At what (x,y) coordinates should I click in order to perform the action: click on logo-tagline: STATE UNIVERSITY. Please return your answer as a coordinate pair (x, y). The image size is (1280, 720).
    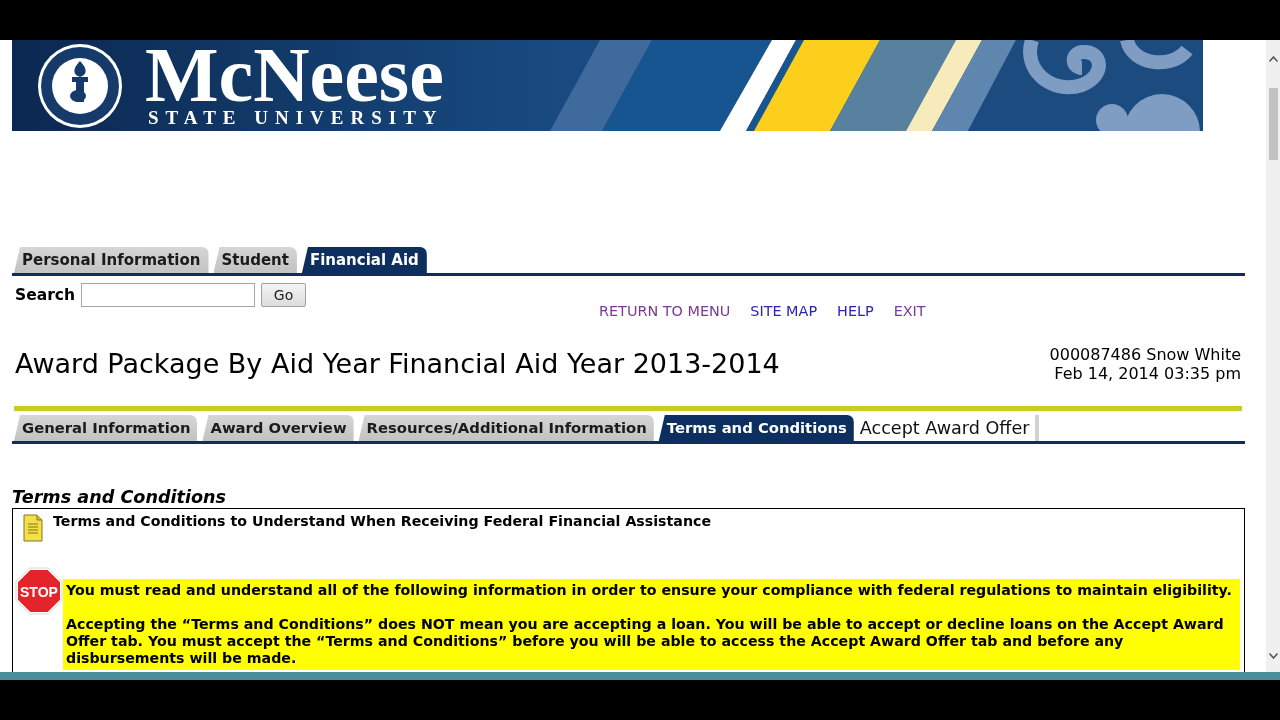
    Looking at the image, I should click on (296, 118).